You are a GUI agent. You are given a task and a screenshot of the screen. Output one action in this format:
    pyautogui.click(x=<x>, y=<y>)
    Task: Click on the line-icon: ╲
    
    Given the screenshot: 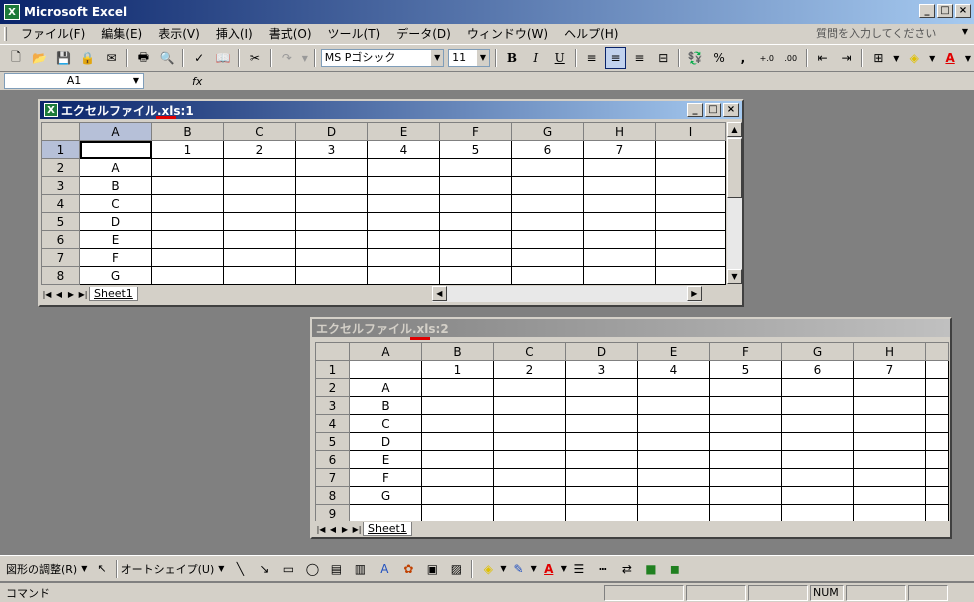 What is the action you would take?
    pyautogui.click(x=240, y=569)
    